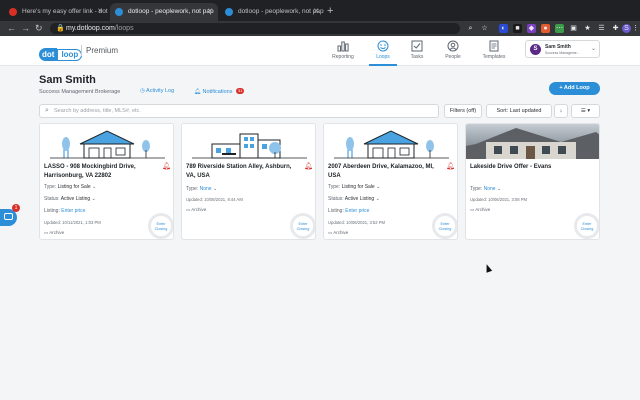 This screenshot has height=400, width=640. What do you see at coordinates (587, 28) in the screenshot?
I see `extension-icon: ★` at bounding box center [587, 28].